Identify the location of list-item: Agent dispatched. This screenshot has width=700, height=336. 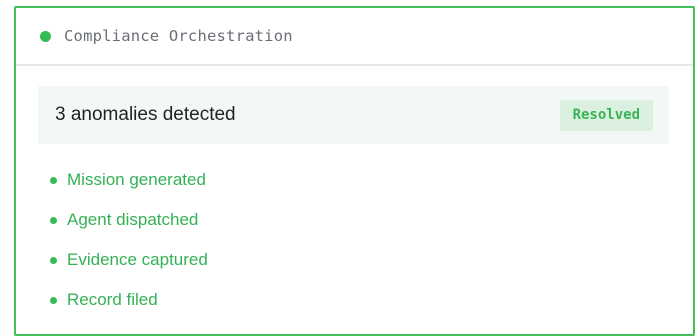
(129, 220).